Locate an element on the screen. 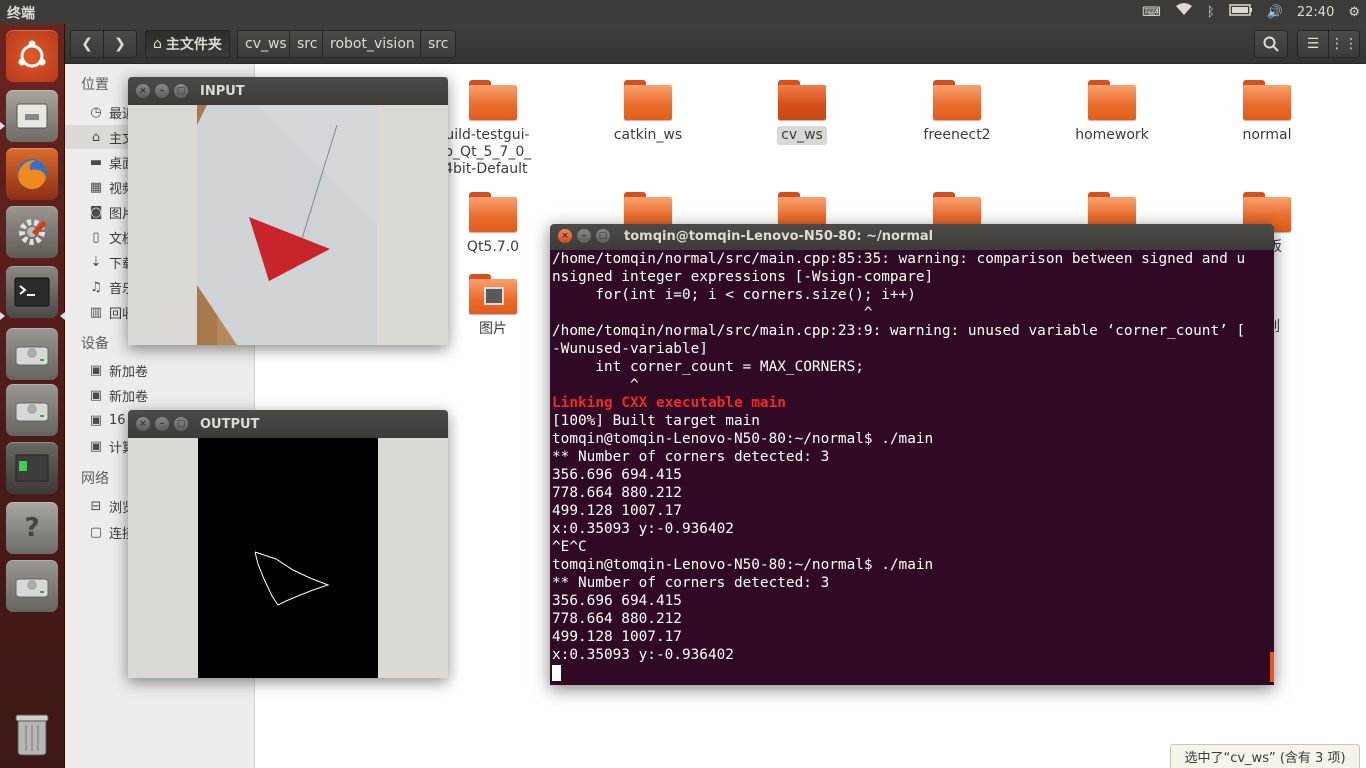 The width and height of the screenshot is (1366, 768). folder-pictures-icon is located at coordinates (493, 294).